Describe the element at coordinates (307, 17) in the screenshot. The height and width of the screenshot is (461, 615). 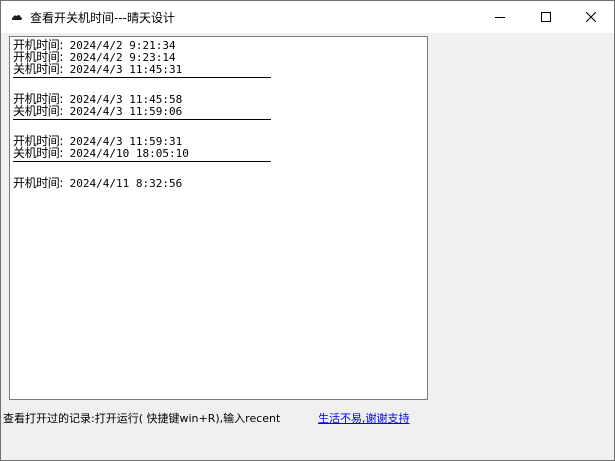
I see `title-bar: 查看开关机时间---晴天设计` at that location.